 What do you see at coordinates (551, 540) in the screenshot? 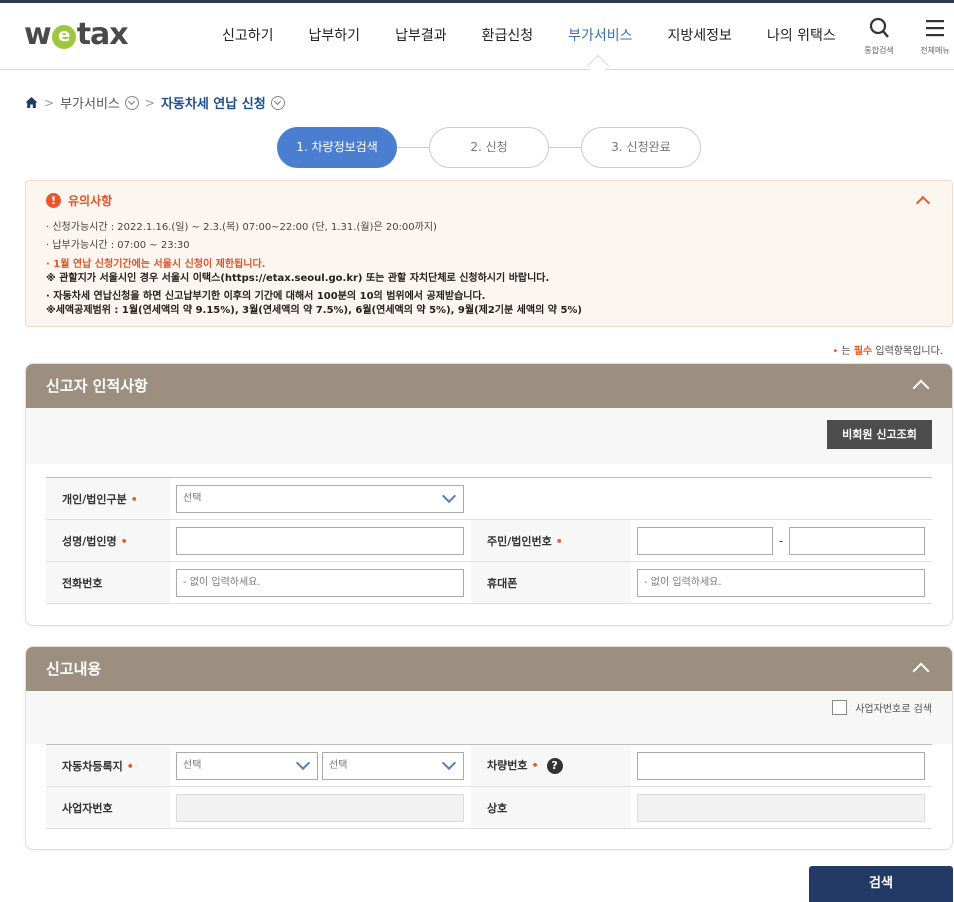
I see `id-number-label: 주민/법인번호 •` at bounding box center [551, 540].